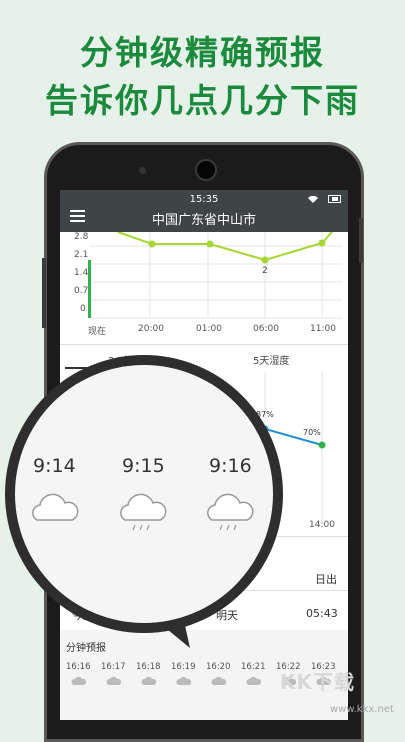 This screenshot has height=742, width=405. I want to click on rain-ytick: 1.4, so click(81, 273).